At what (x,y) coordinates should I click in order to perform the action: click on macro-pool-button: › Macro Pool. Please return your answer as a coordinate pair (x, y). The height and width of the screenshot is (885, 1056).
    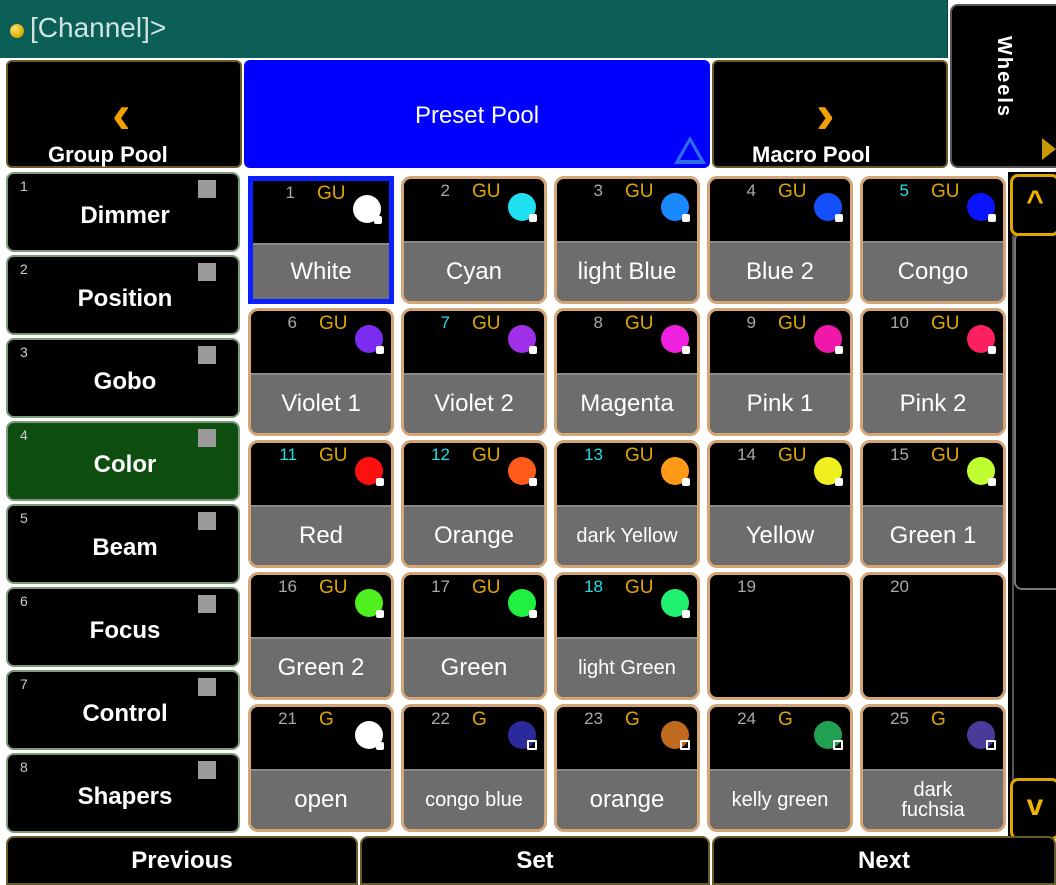
    Looking at the image, I should click on (830, 114).